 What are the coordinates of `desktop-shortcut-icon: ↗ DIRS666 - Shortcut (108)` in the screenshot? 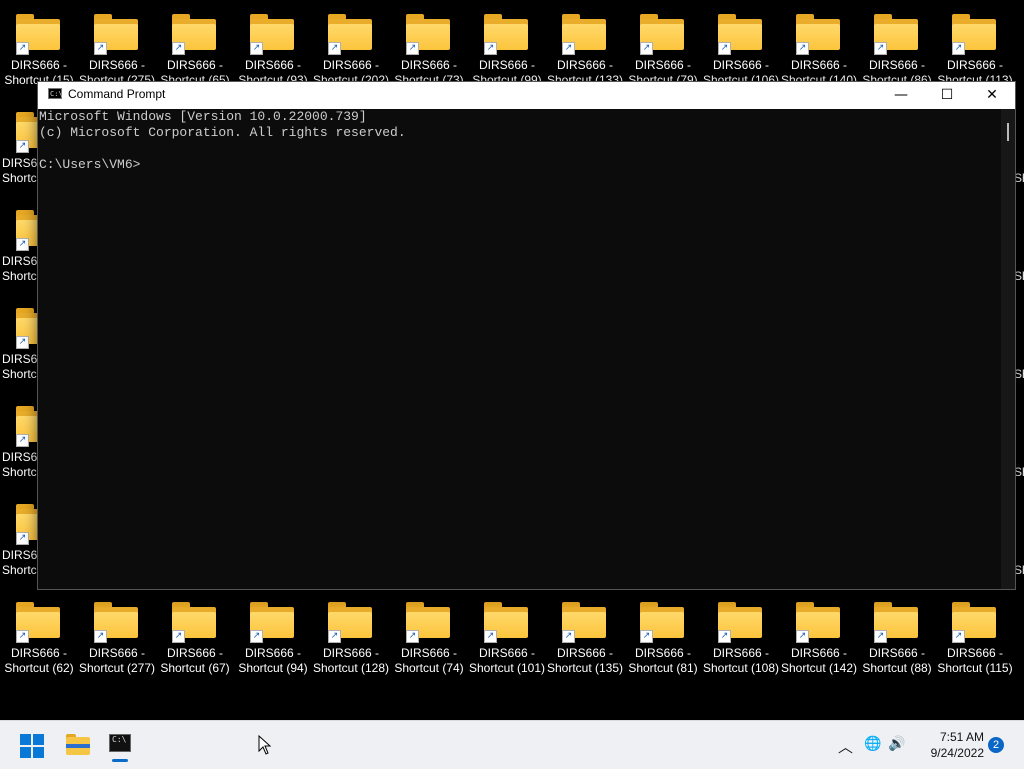 It's located at (741, 648).